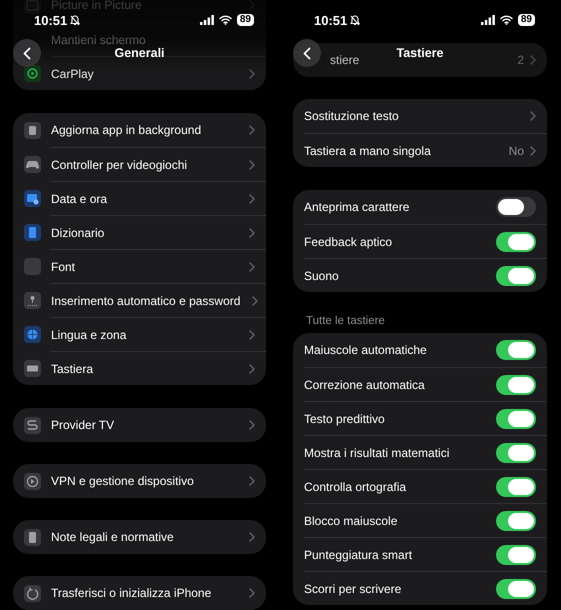 The image size is (561, 610). Describe the element at coordinates (145, 301) in the screenshot. I see `setting-label: Inserimento automatico e password` at that location.